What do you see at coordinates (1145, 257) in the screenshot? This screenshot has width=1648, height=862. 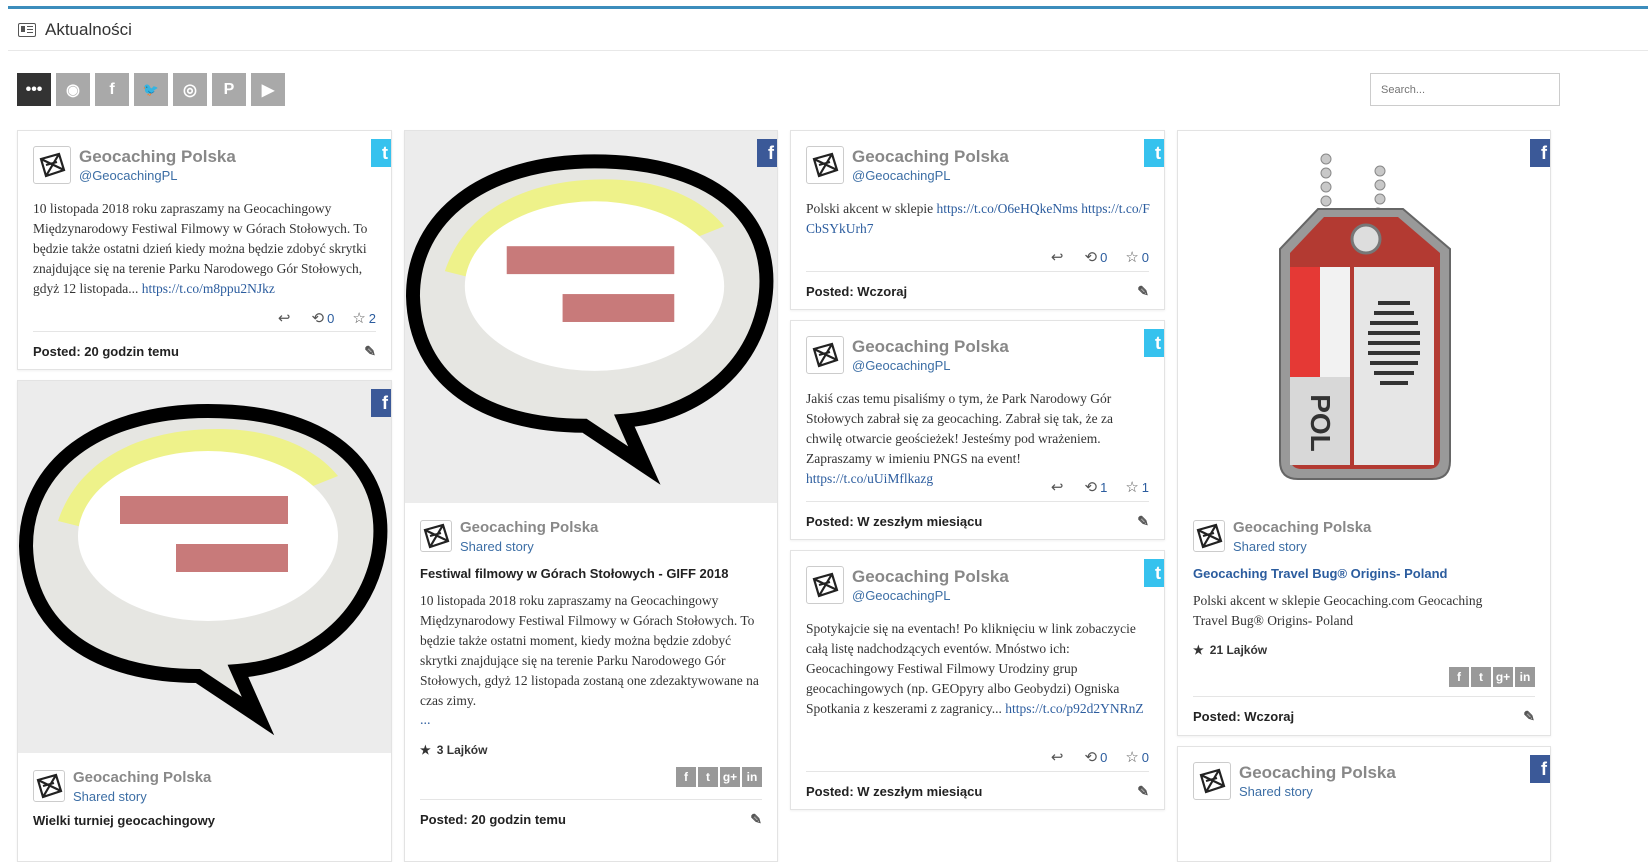 I see `favorite-count: 0` at bounding box center [1145, 257].